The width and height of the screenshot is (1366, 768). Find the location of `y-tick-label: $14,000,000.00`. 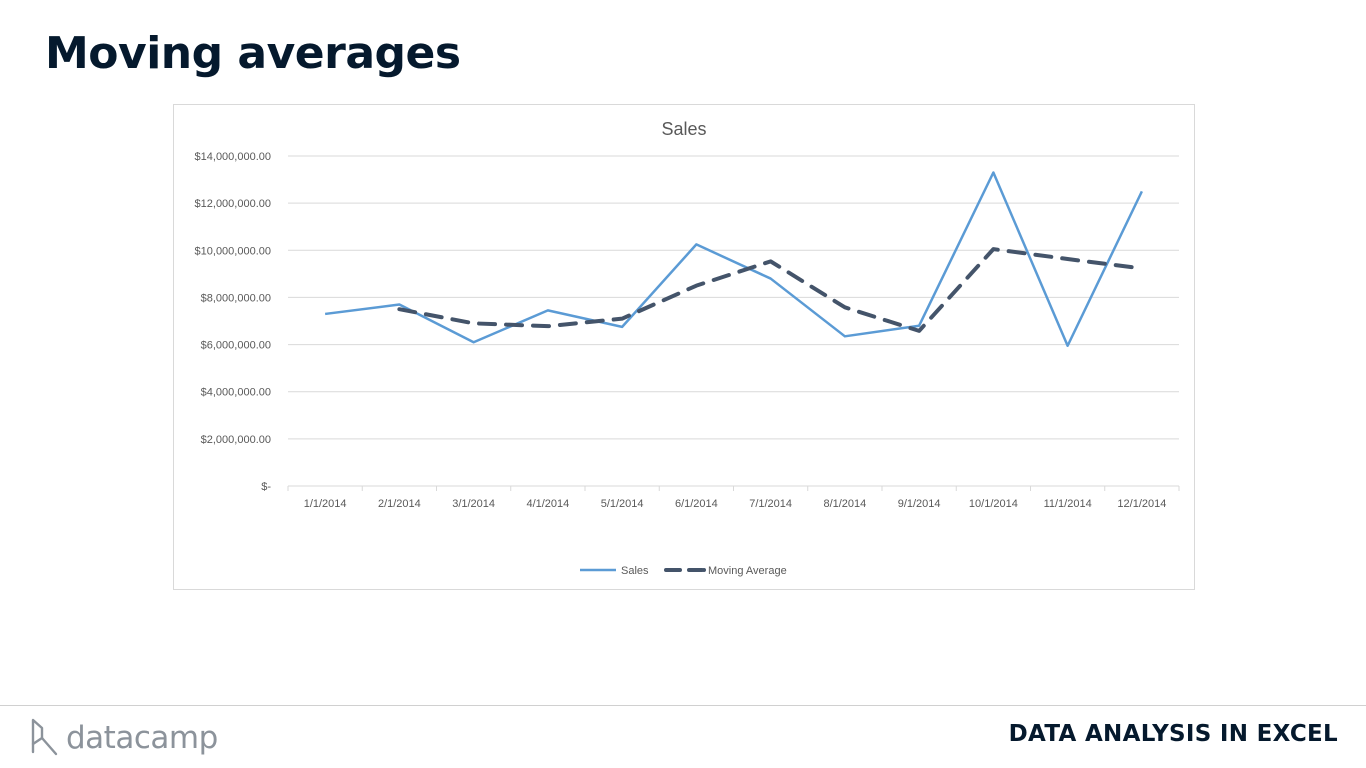

y-tick-label: $14,000,000.00 is located at coordinates (233, 157).